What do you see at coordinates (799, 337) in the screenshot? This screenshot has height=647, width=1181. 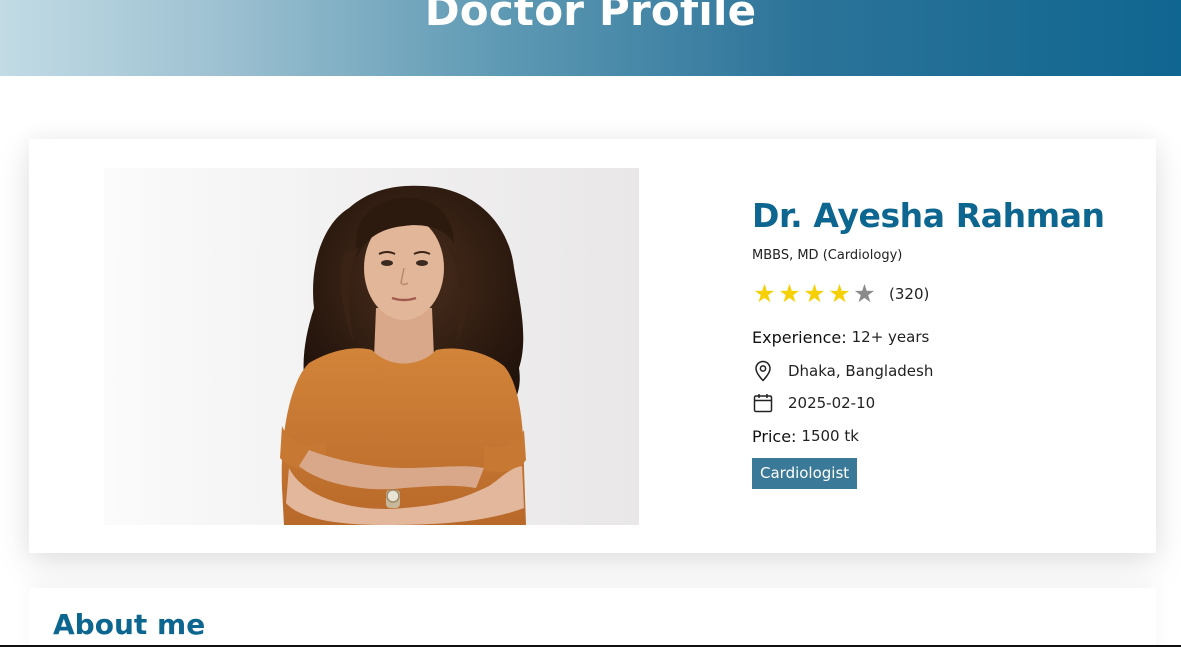 I see `experience-label: Experience:` at bounding box center [799, 337].